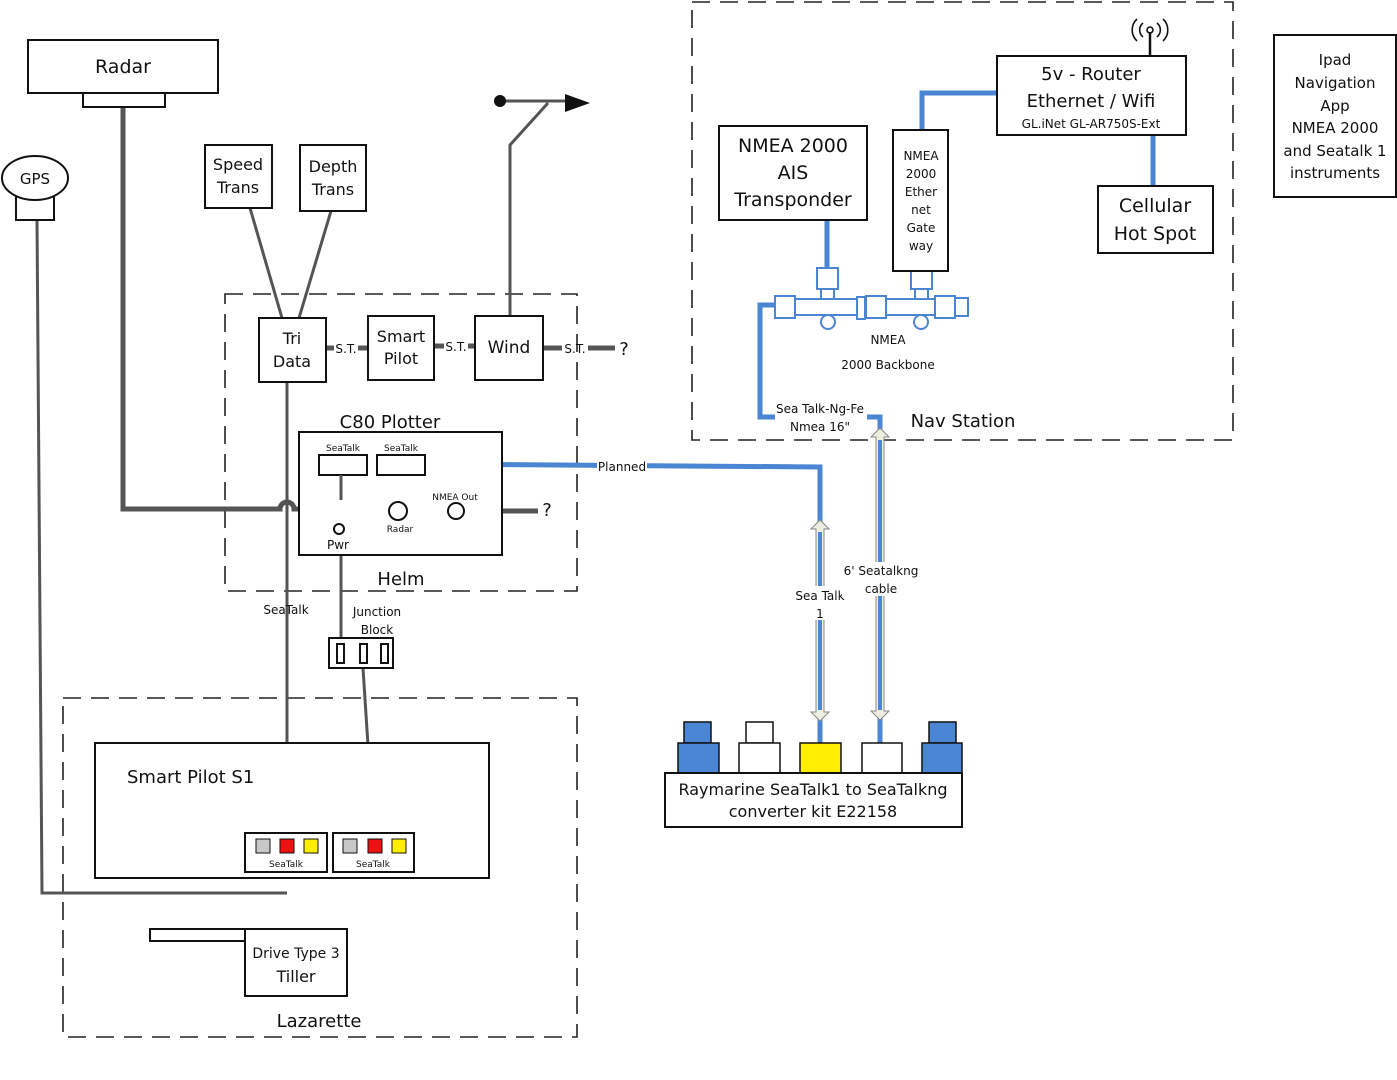 Image resolution: width=1397 pixels, height=1080 pixels. Describe the element at coordinates (1091, 101) in the screenshot. I see `router-label-2: Ethernet / Wifi` at that location.